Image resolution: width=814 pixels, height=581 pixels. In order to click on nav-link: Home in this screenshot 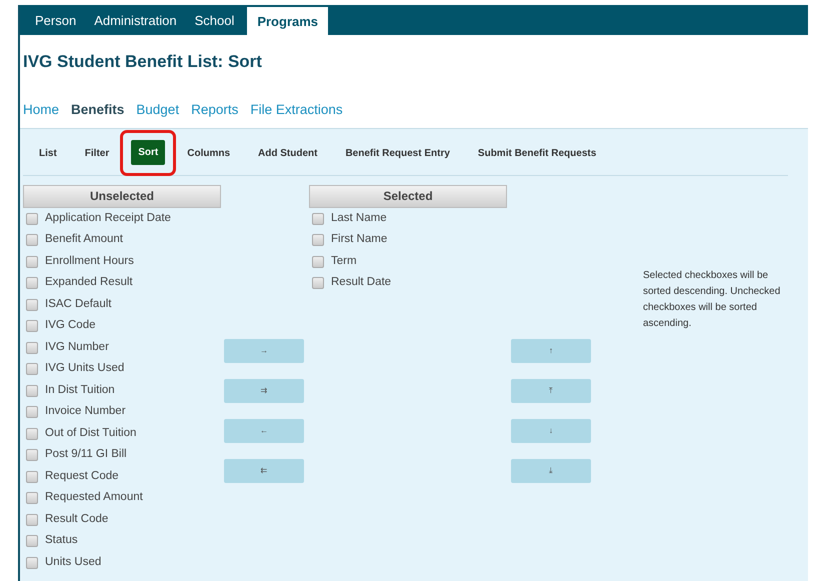, I will do `click(41, 110)`.